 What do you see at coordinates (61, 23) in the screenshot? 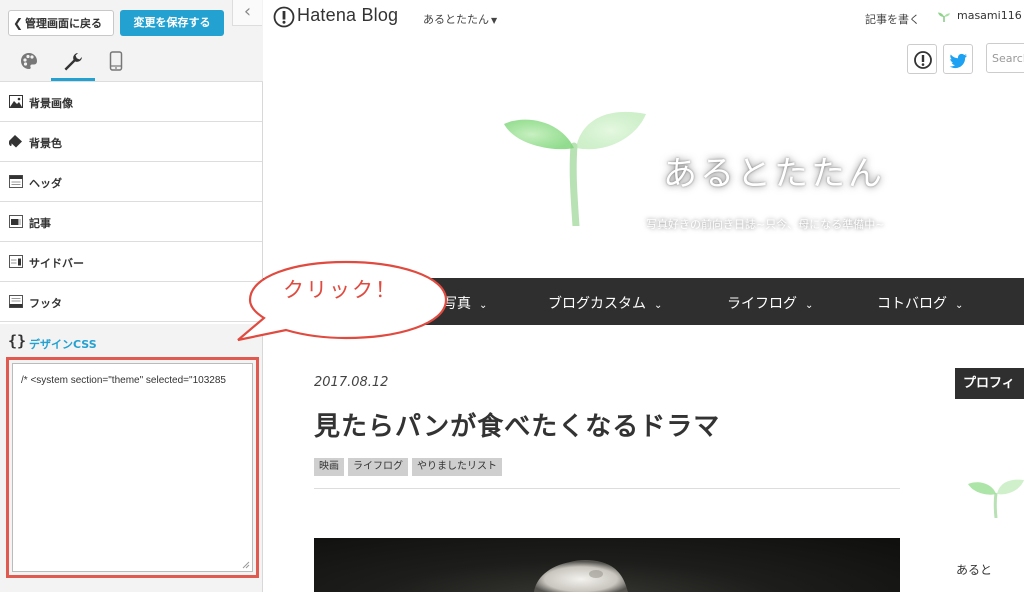
I see `back-to-admin-button: ❮ 管理画面に戻る` at bounding box center [61, 23].